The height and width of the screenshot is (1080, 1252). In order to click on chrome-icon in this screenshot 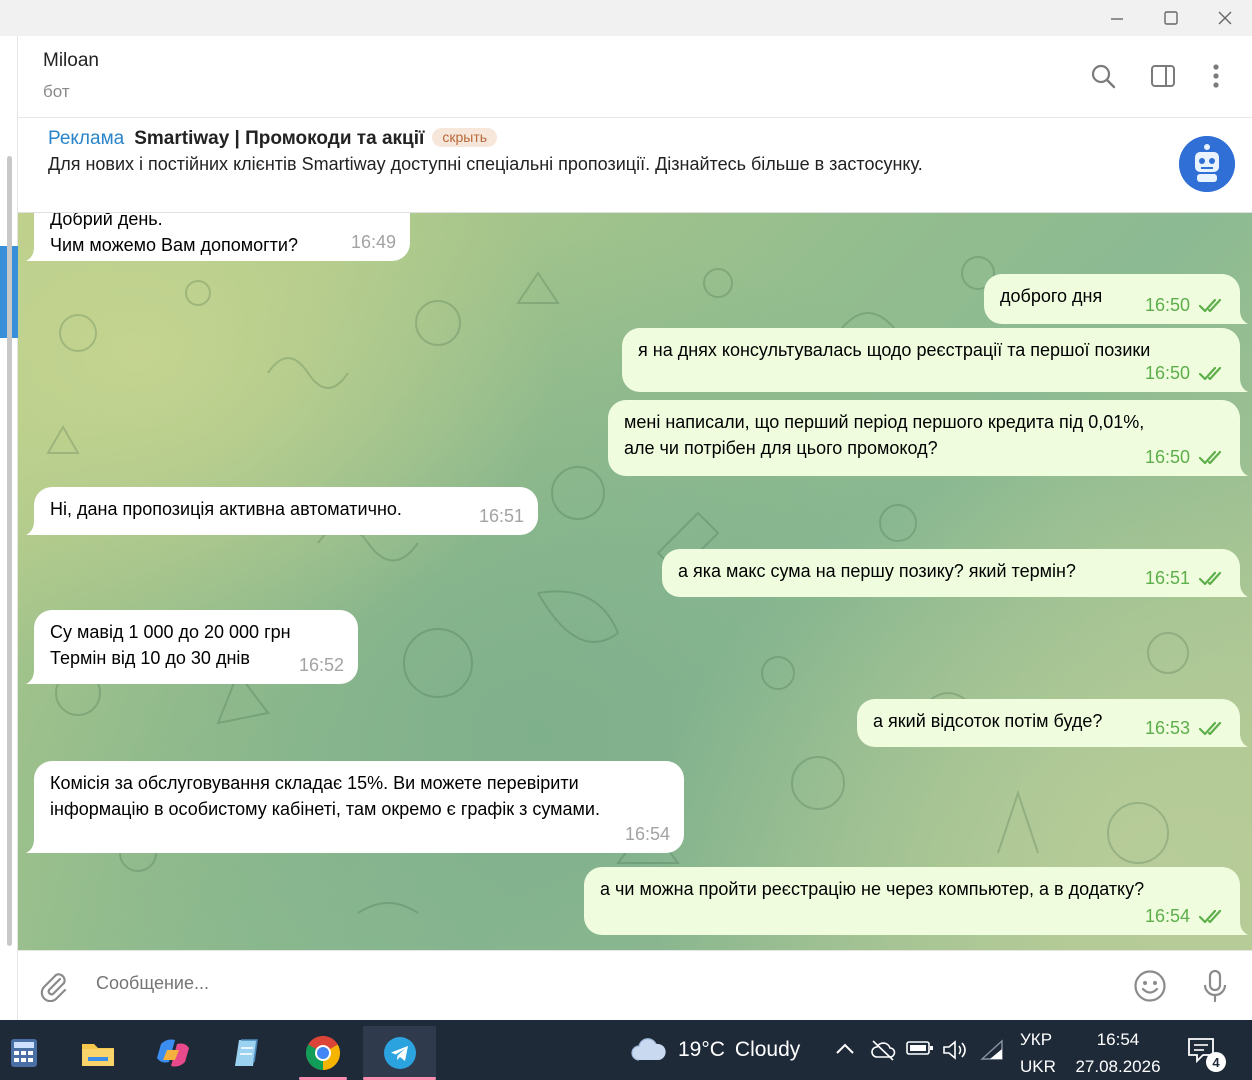, I will do `click(323, 1053)`.